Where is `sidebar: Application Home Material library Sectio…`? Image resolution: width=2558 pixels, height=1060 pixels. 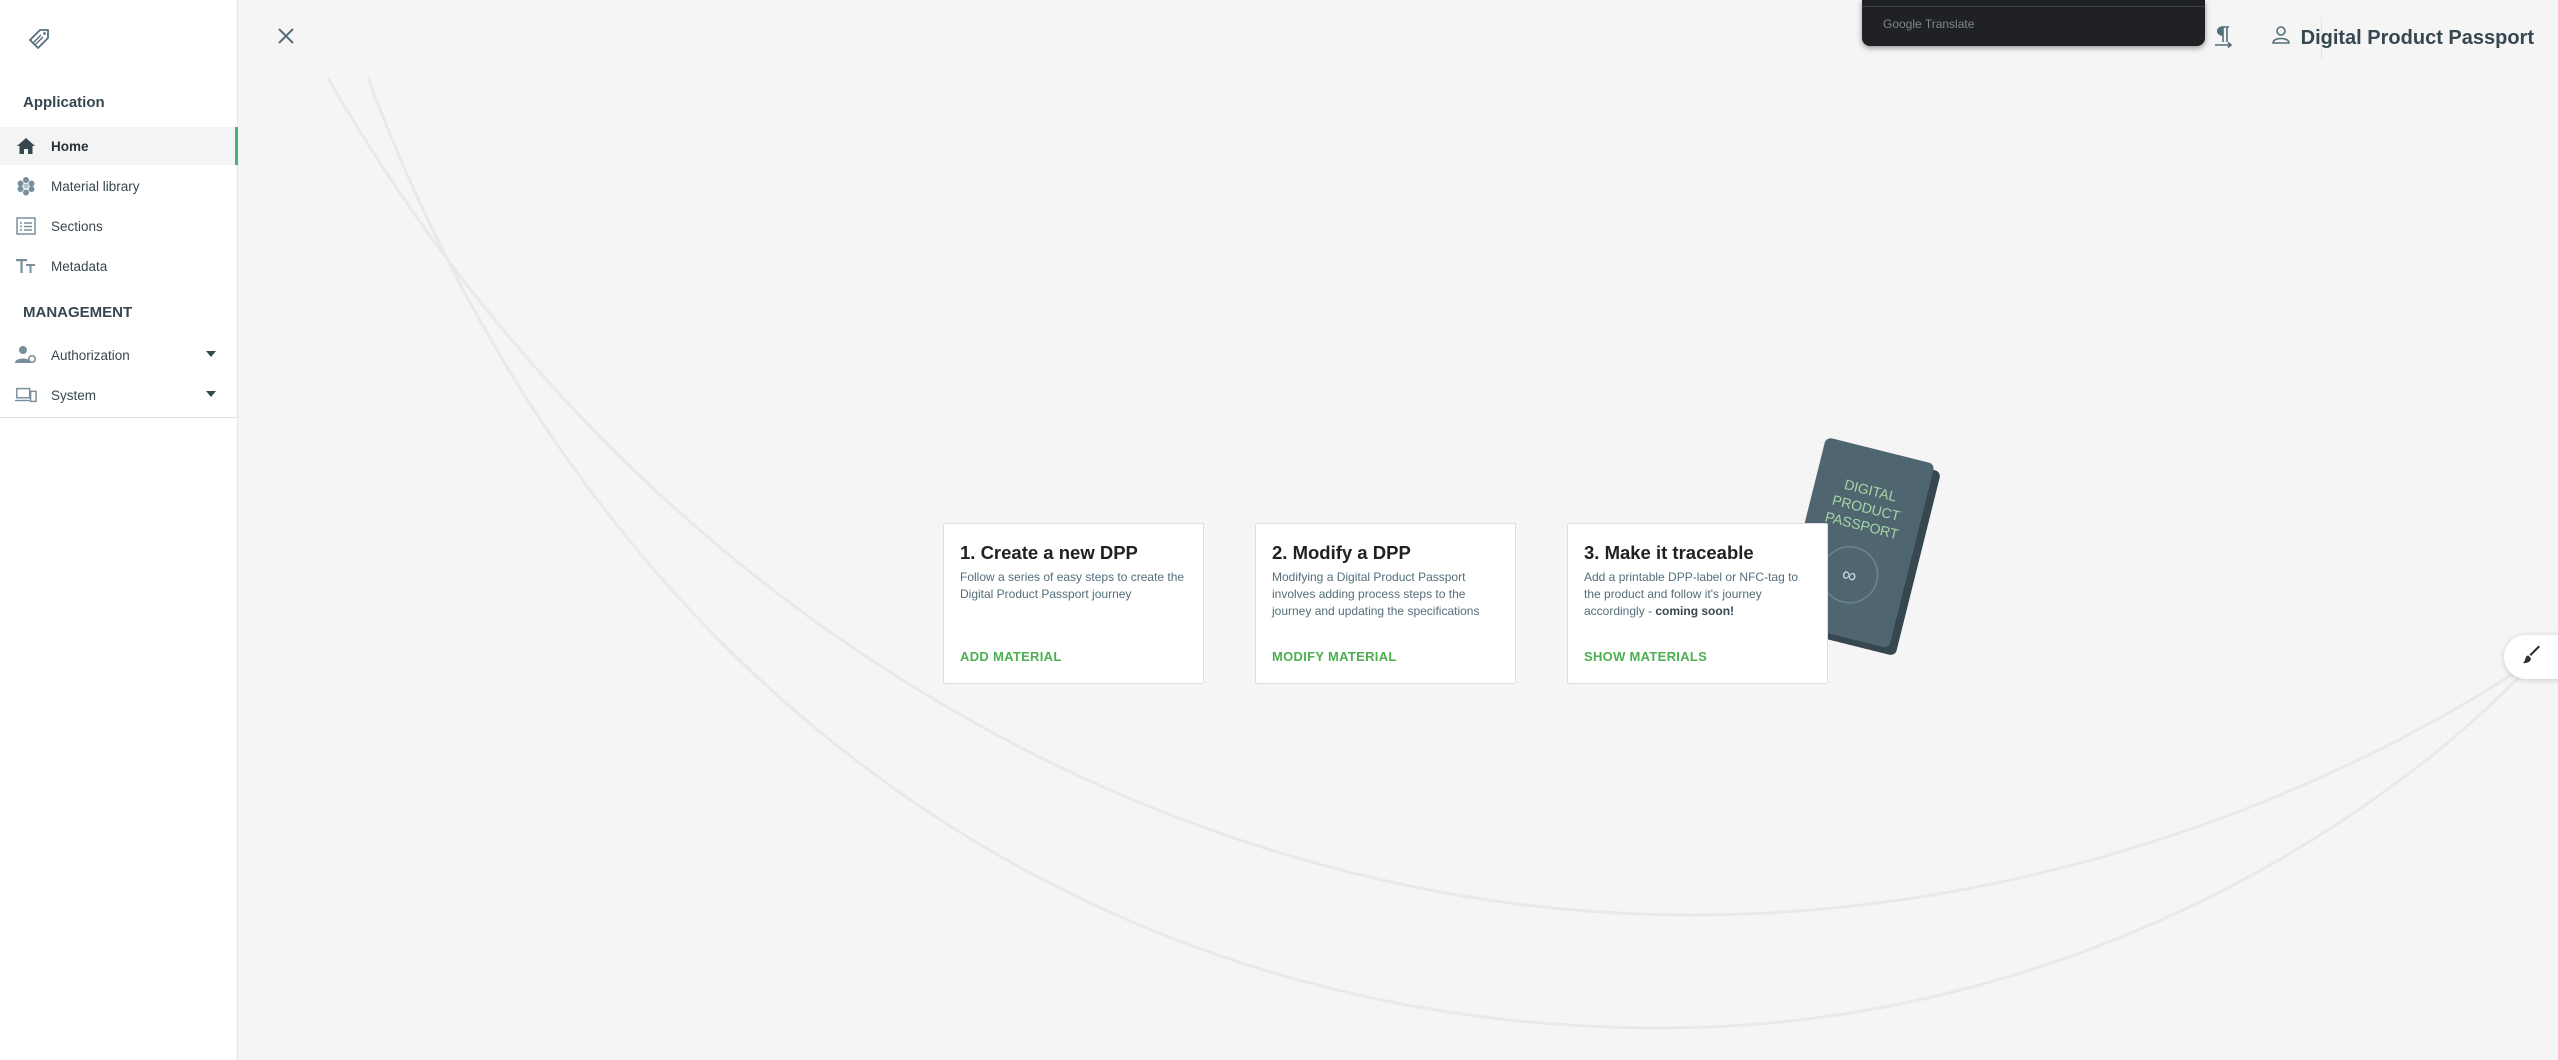 sidebar: Application Home Material library Sectio… is located at coordinates (119, 530).